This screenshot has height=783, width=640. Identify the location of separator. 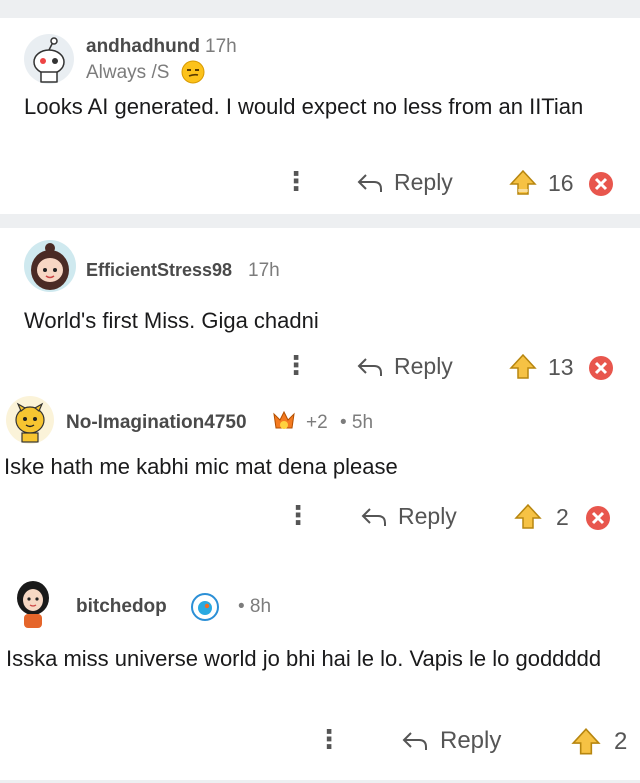
(320, 221).